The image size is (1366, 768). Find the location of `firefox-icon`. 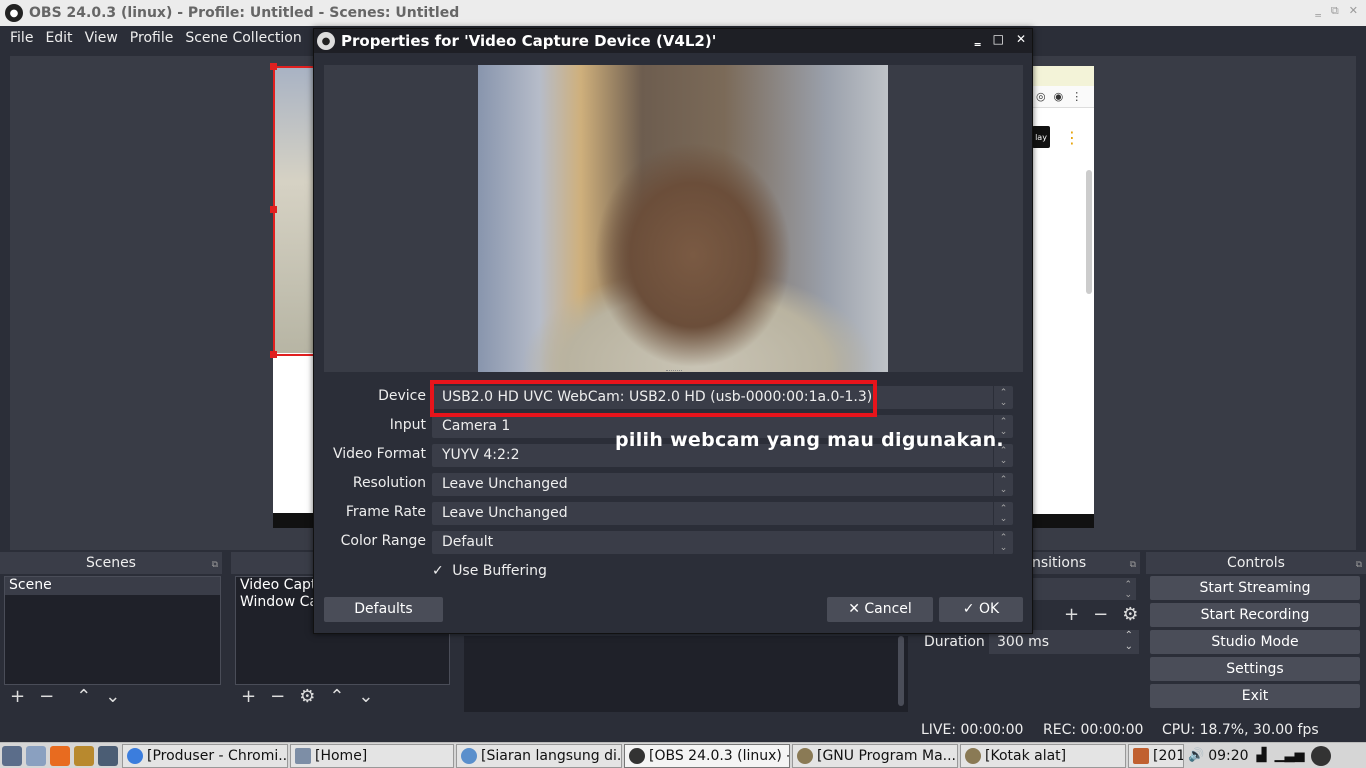

firefox-icon is located at coordinates (60, 755).